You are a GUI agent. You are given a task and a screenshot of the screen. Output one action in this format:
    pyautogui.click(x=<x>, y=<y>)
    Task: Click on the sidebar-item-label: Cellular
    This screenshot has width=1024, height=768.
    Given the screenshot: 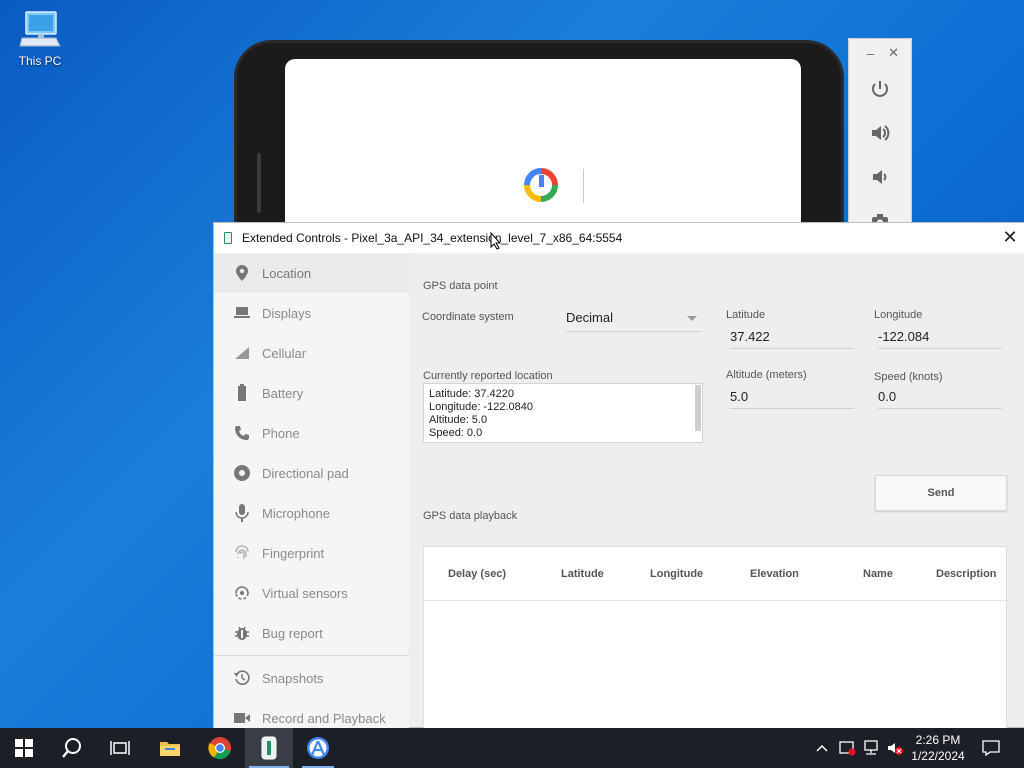 What is the action you would take?
    pyautogui.click(x=284, y=353)
    